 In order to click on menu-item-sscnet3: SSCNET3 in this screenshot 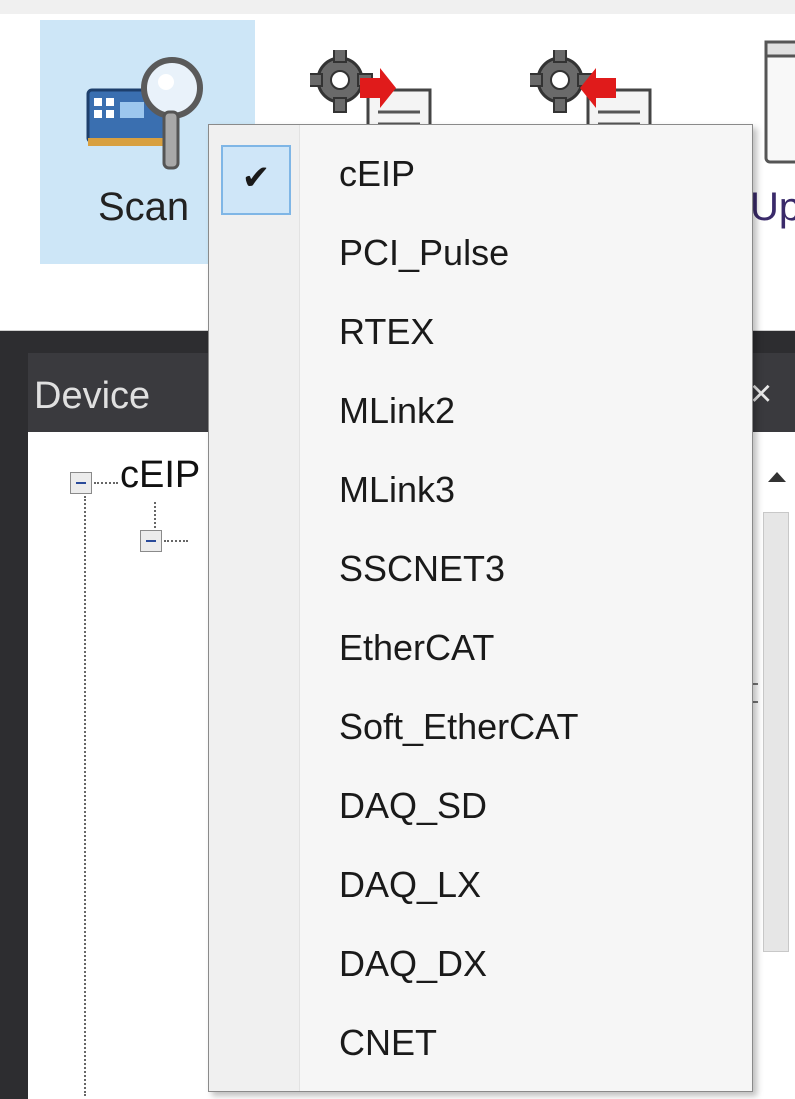, I will do `click(480, 569)`.